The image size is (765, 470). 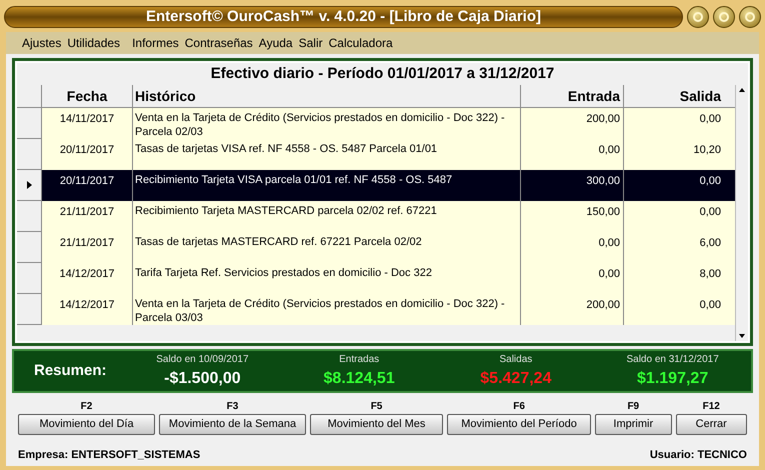 What do you see at coordinates (359, 359) in the screenshot?
I see `summary-caption: Entradas` at bounding box center [359, 359].